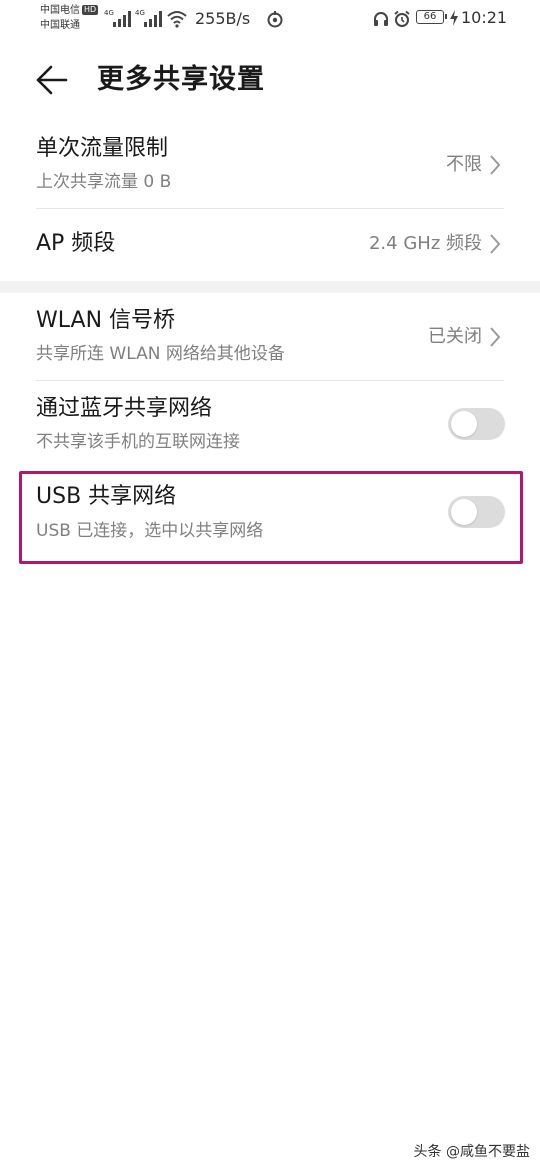 The image size is (540, 1170). I want to click on highlight-box, so click(271, 517).